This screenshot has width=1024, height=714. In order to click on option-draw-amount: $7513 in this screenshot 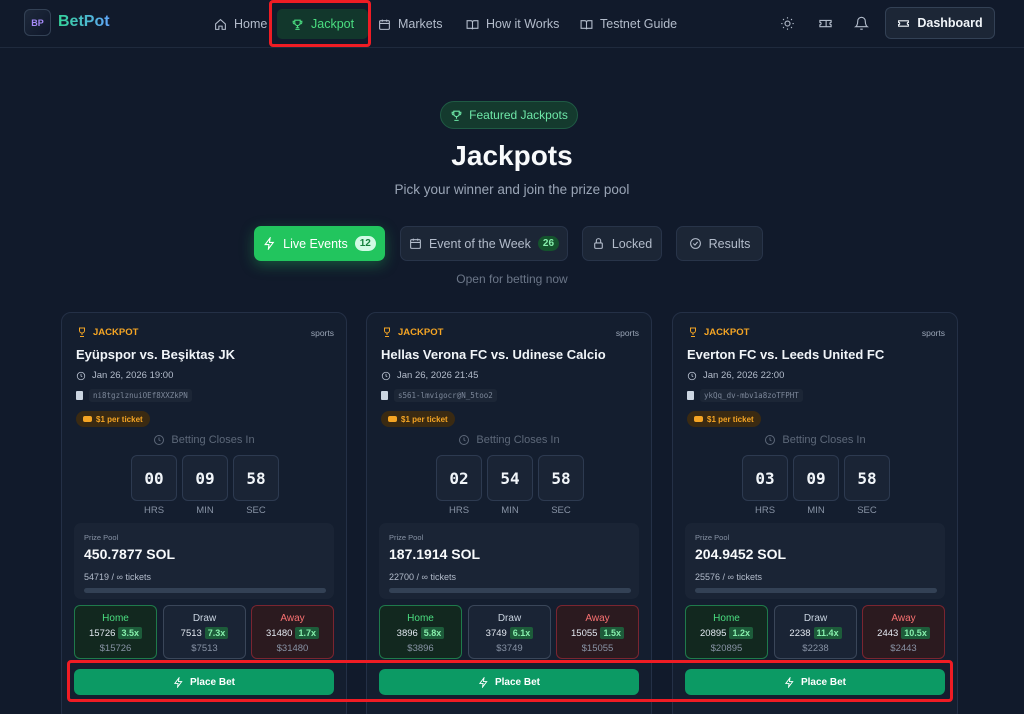, I will do `click(204, 648)`.